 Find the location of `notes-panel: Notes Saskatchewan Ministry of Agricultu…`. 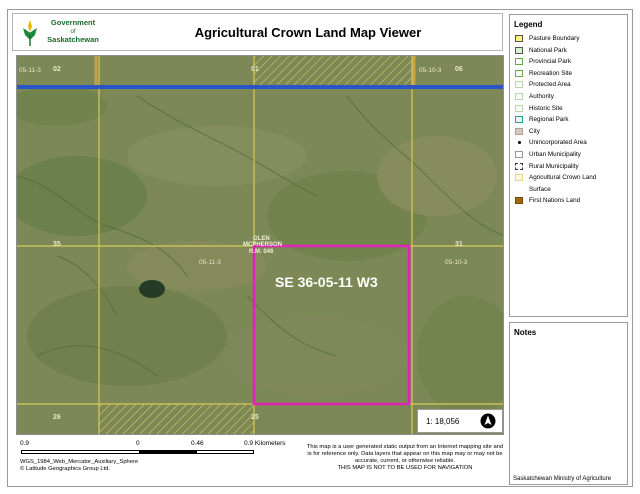

notes-panel: Notes Saskatchewan Ministry of Agricultu… is located at coordinates (568, 403).